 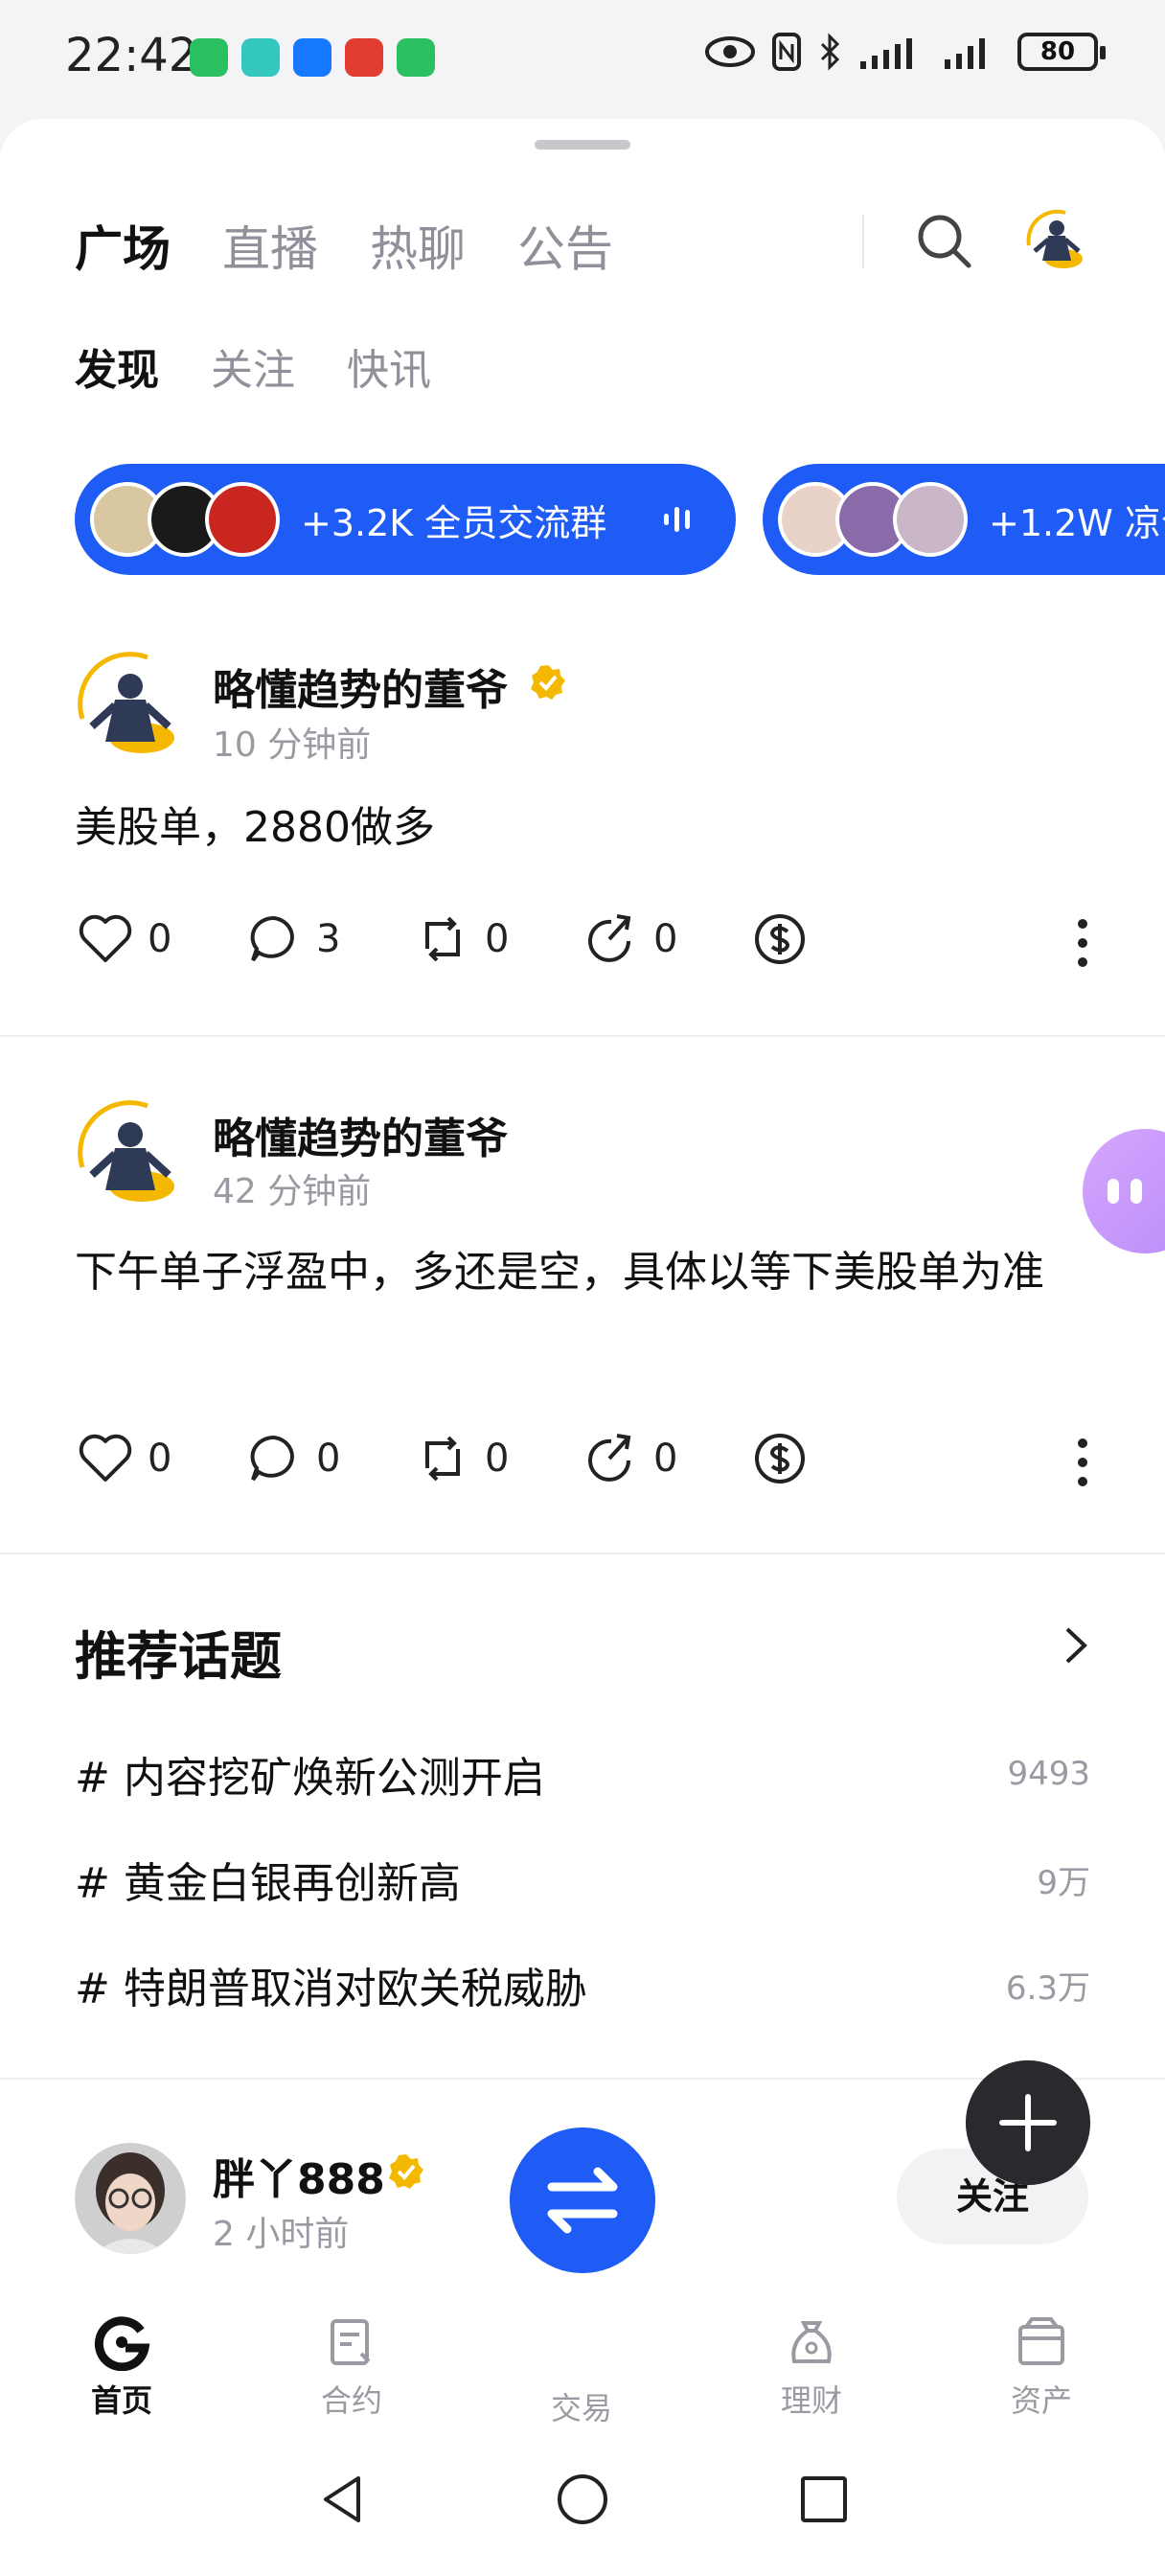 What do you see at coordinates (343, 2499) in the screenshot?
I see `back-icon` at bounding box center [343, 2499].